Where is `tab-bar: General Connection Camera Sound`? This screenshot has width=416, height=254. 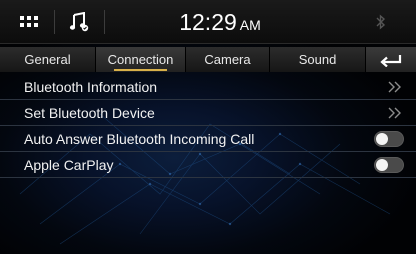
tab-bar: General Connection Camera Sound is located at coordinates (208, 59).